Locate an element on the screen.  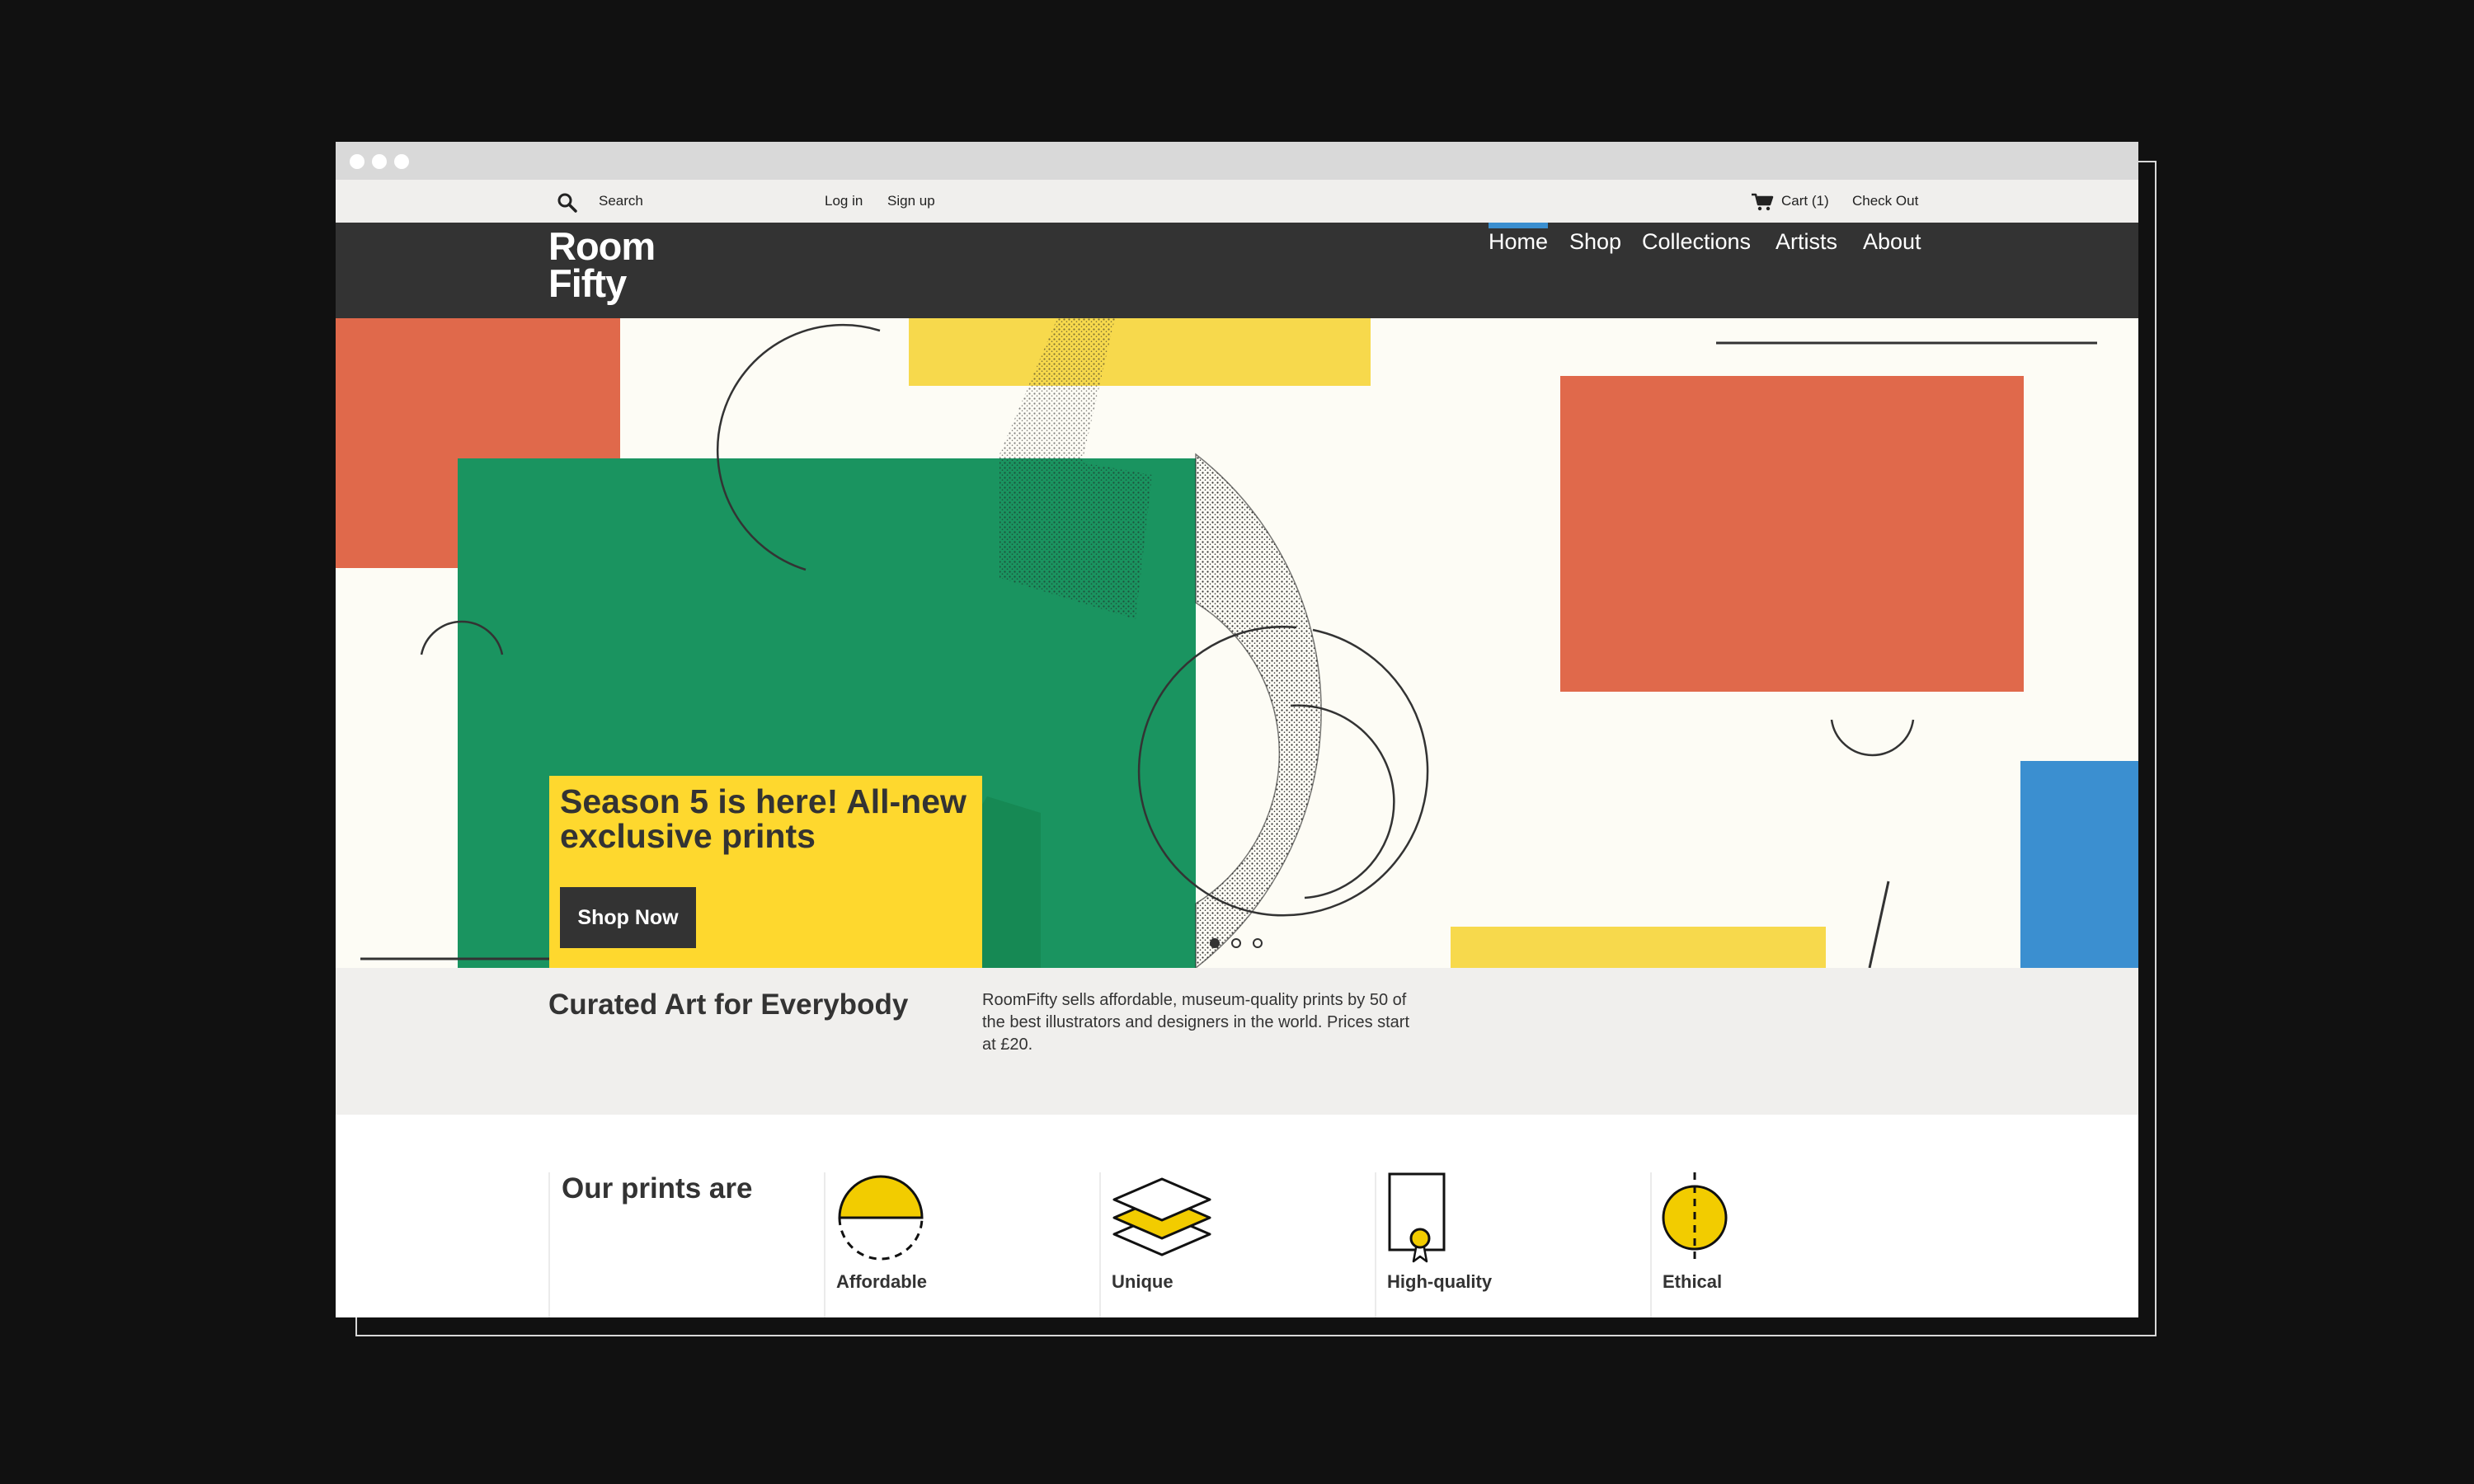
feature-label: Ethical is located at coordinates (1693, 1281).